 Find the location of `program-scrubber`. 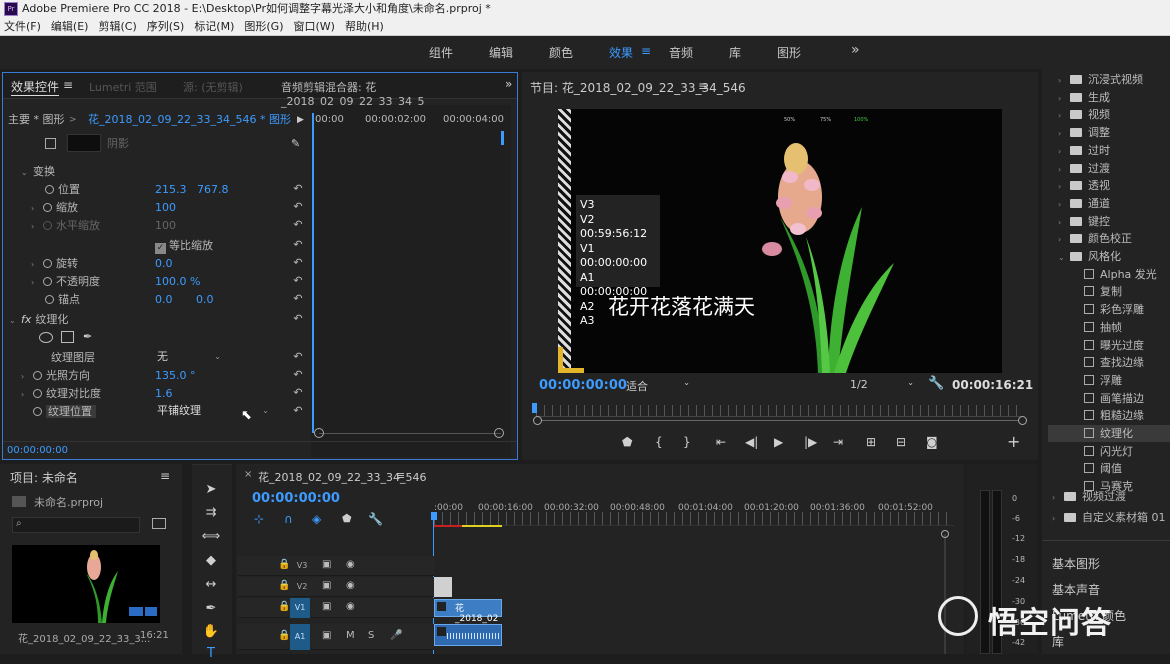

program-scrubber is located at coordinates (779, 411).